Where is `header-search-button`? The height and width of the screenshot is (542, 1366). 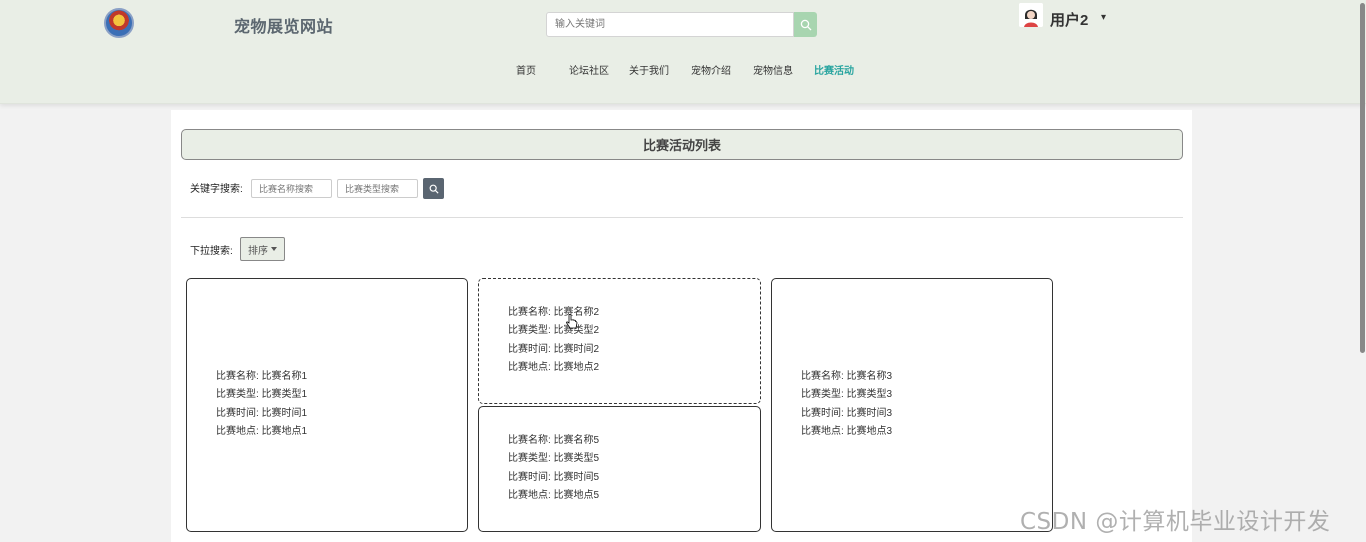
header-search-button is located at coordinates (805, 24).